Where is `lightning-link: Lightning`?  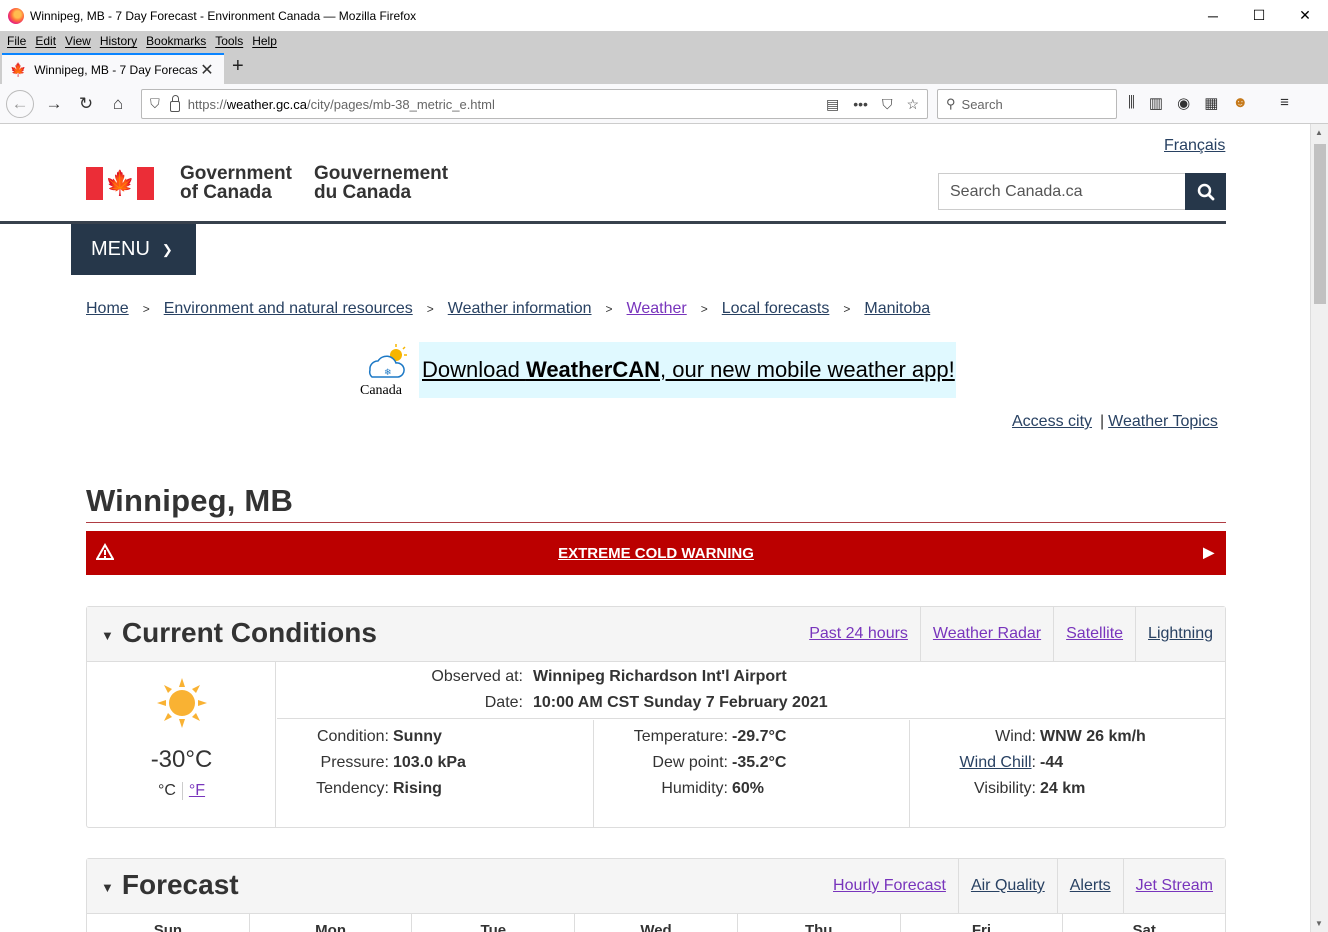
lightning-link: Lightning is located at coordinates (1180, 634).